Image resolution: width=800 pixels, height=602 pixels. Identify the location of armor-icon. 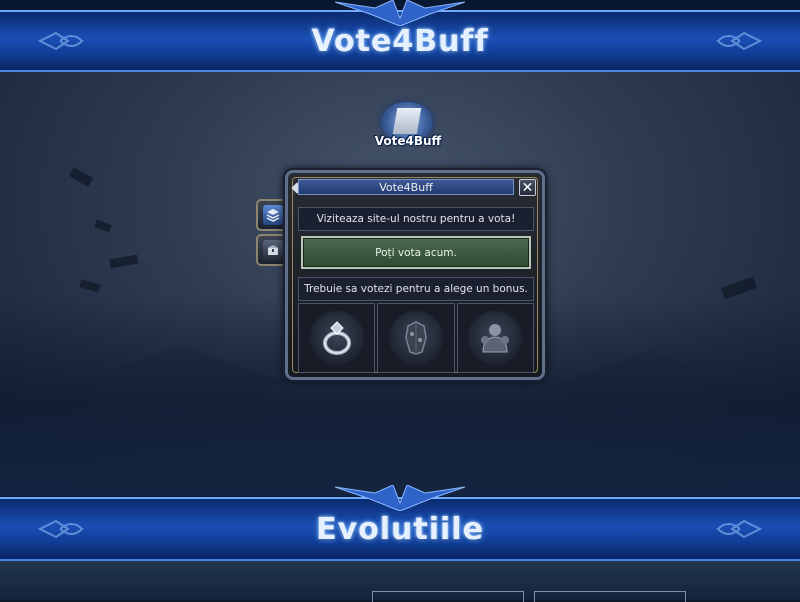
(415, 338).